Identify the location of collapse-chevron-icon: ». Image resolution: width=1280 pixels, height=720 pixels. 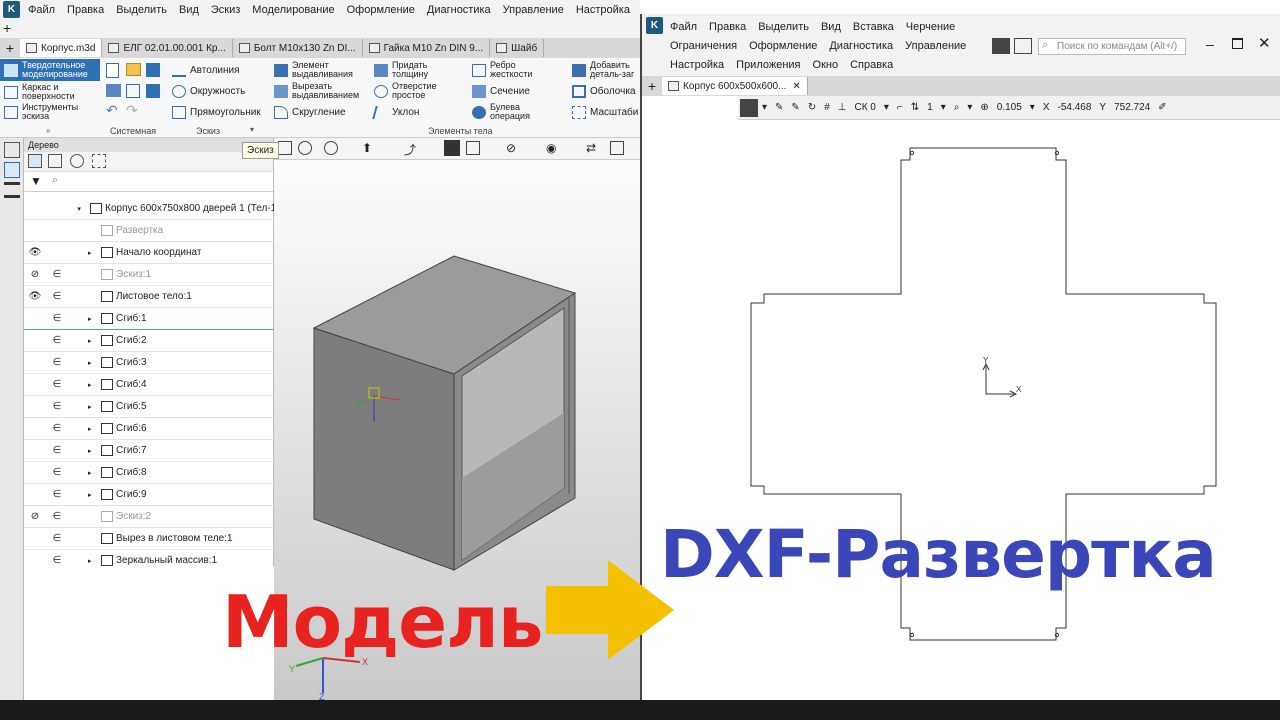
(48, 130).